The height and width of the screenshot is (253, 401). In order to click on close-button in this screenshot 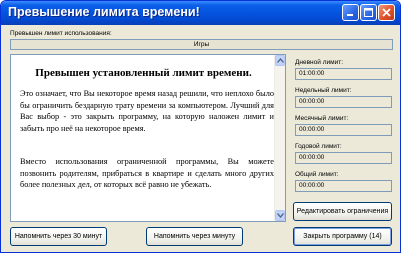, I will do `click(386, 12)`.